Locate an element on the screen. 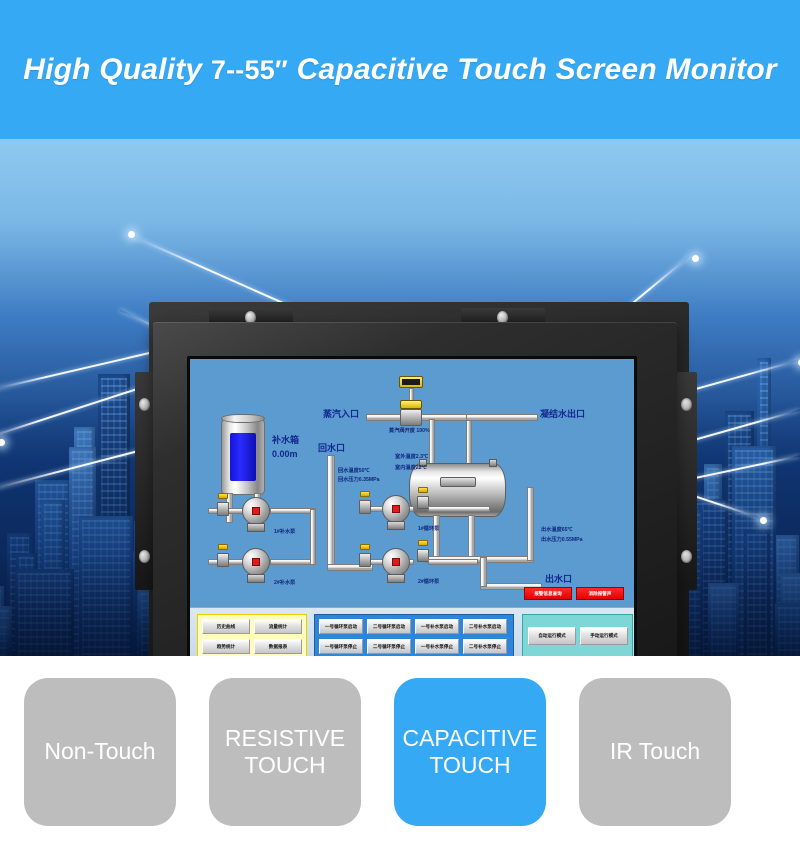  label-steam-inlet: 蒸汽入口 is located at coordinates (341, 414).